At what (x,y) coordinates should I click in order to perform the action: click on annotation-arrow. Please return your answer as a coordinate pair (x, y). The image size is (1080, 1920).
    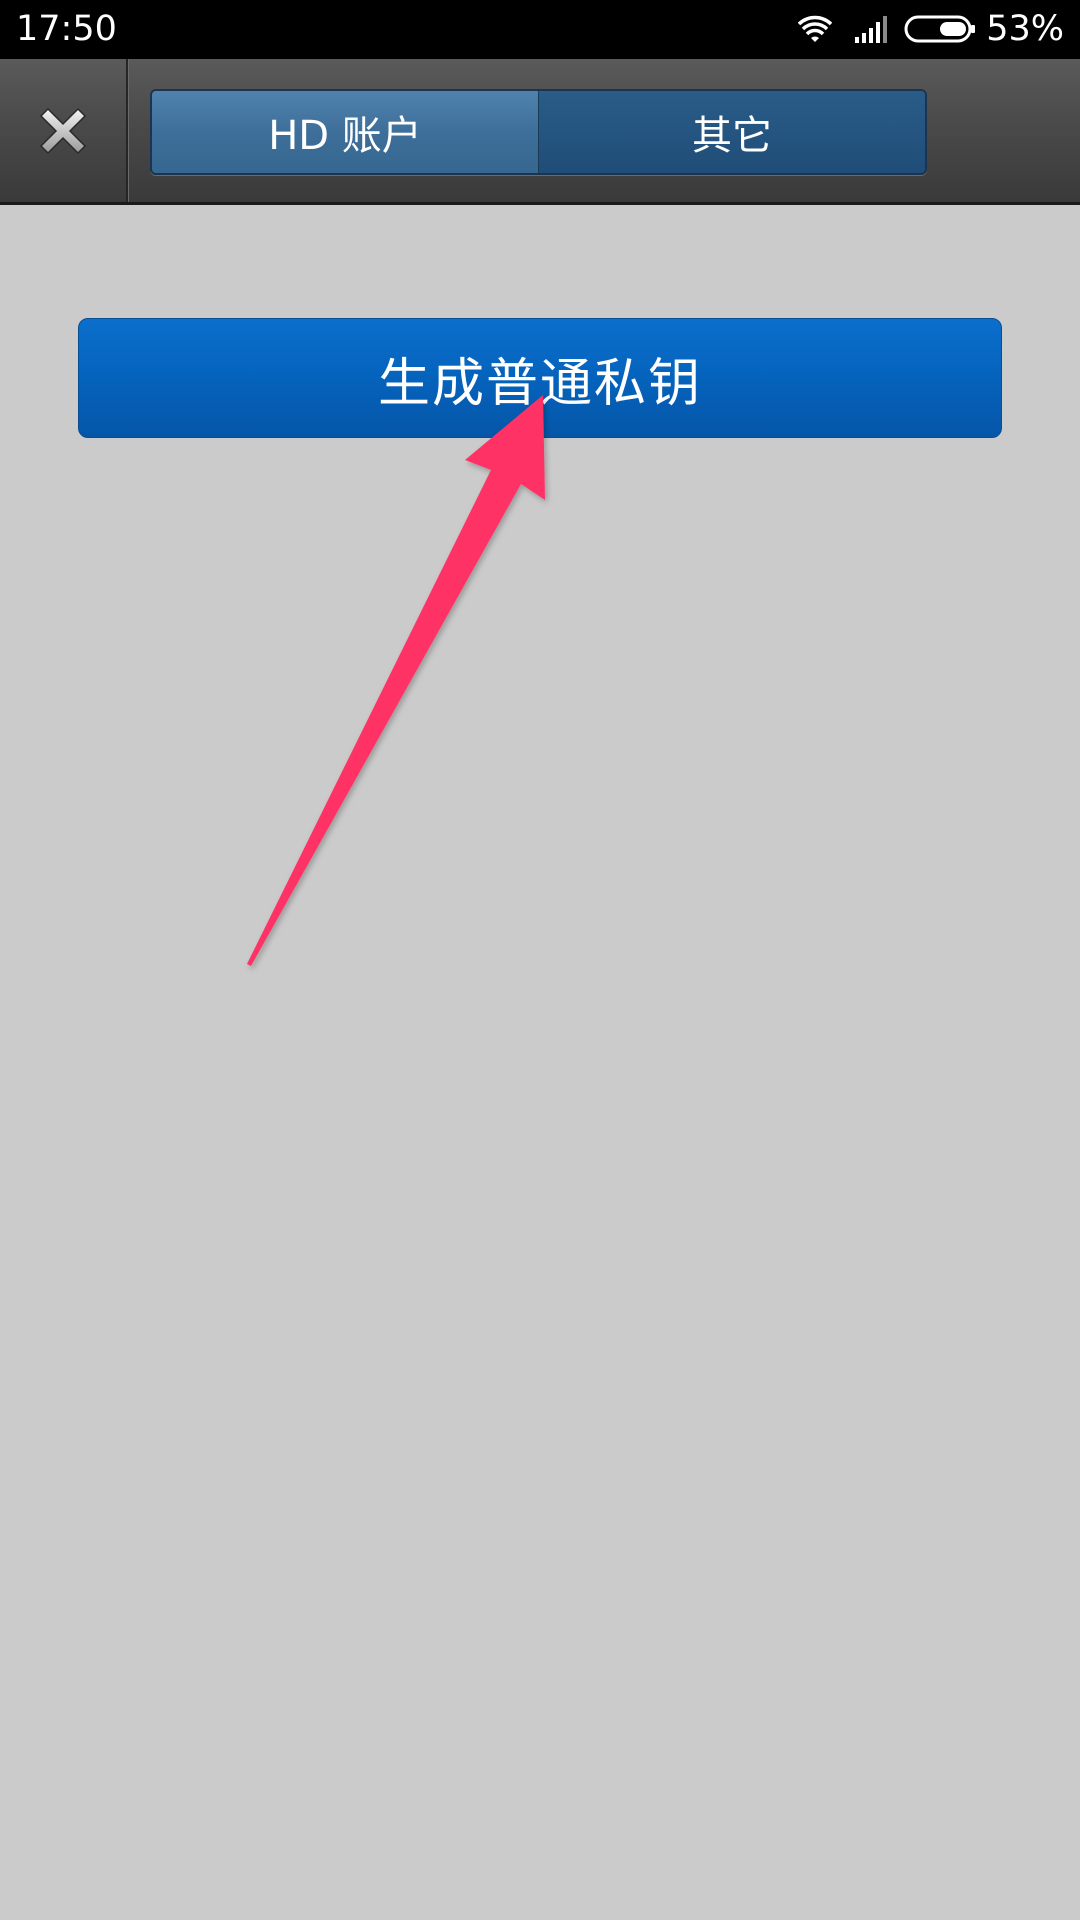
    Looking at the image, I should click on (396, 680).